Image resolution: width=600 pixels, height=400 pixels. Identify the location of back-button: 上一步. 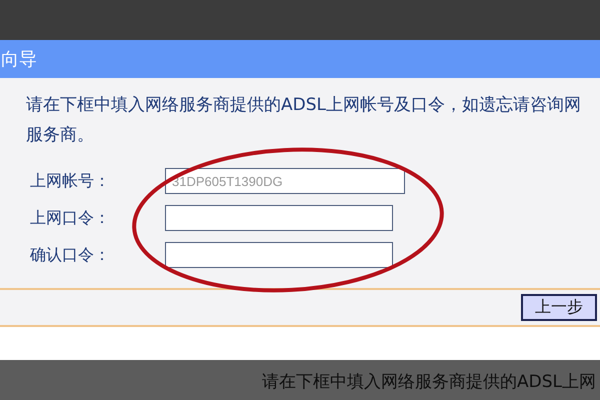
(559, 307).